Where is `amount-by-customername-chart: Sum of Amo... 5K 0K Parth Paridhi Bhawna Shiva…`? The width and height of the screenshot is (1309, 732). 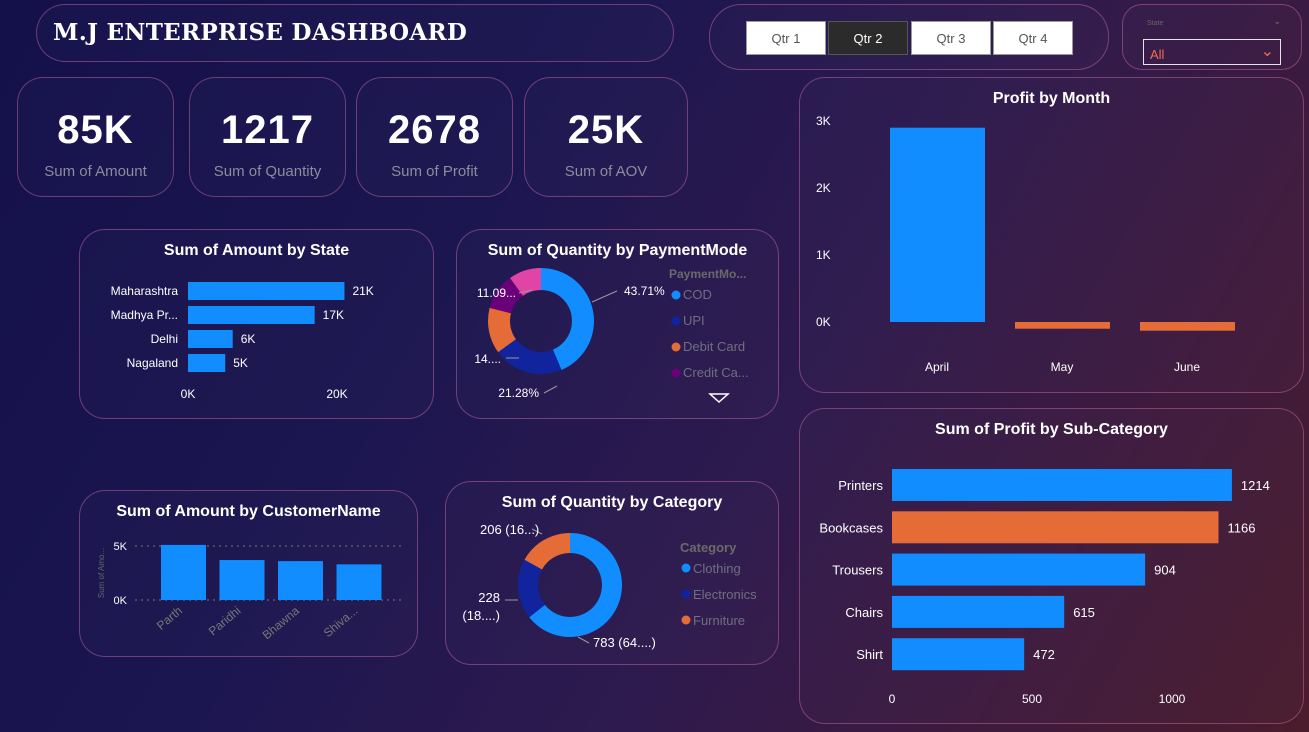 amount-by-customername-chart: Sum of Amo... 5K 0K Parth Paridhi Bhawna Shiva… is located at coordinates (251, 591).